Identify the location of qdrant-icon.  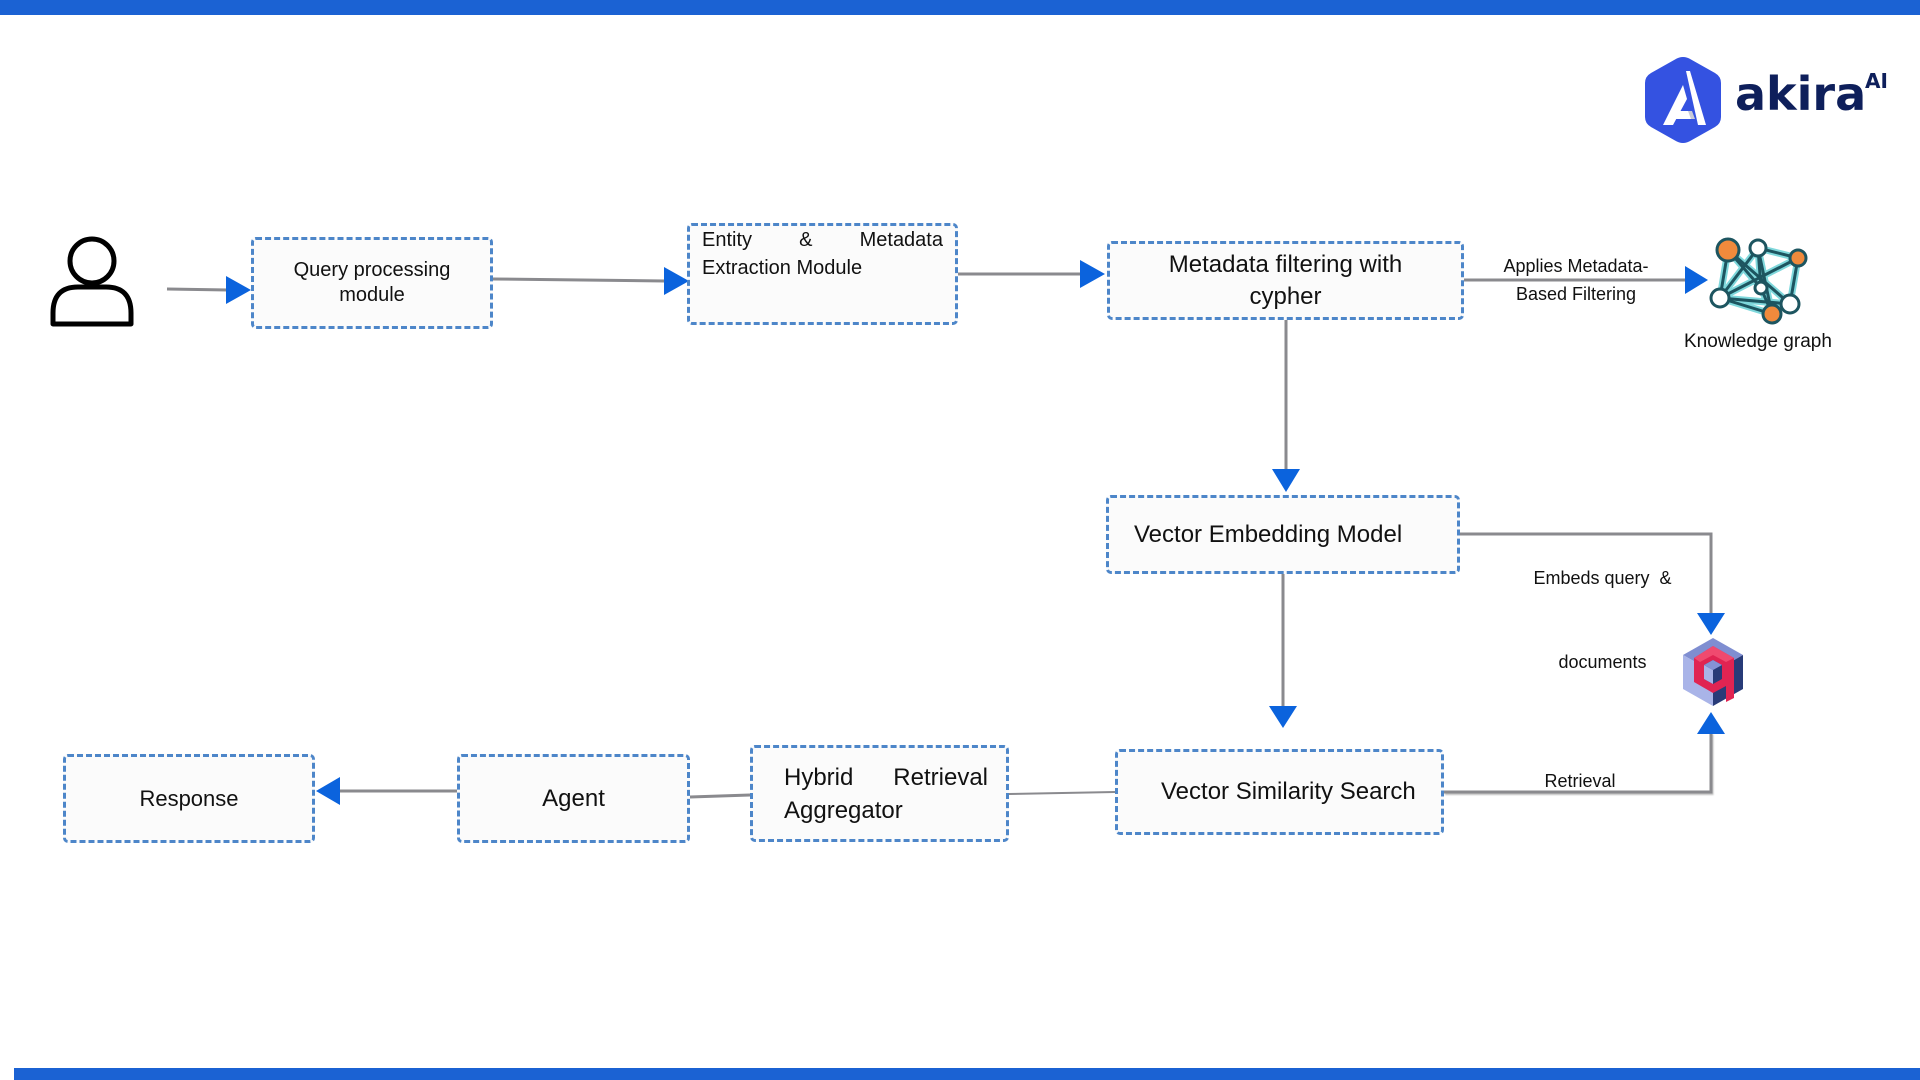
(1713, 672).